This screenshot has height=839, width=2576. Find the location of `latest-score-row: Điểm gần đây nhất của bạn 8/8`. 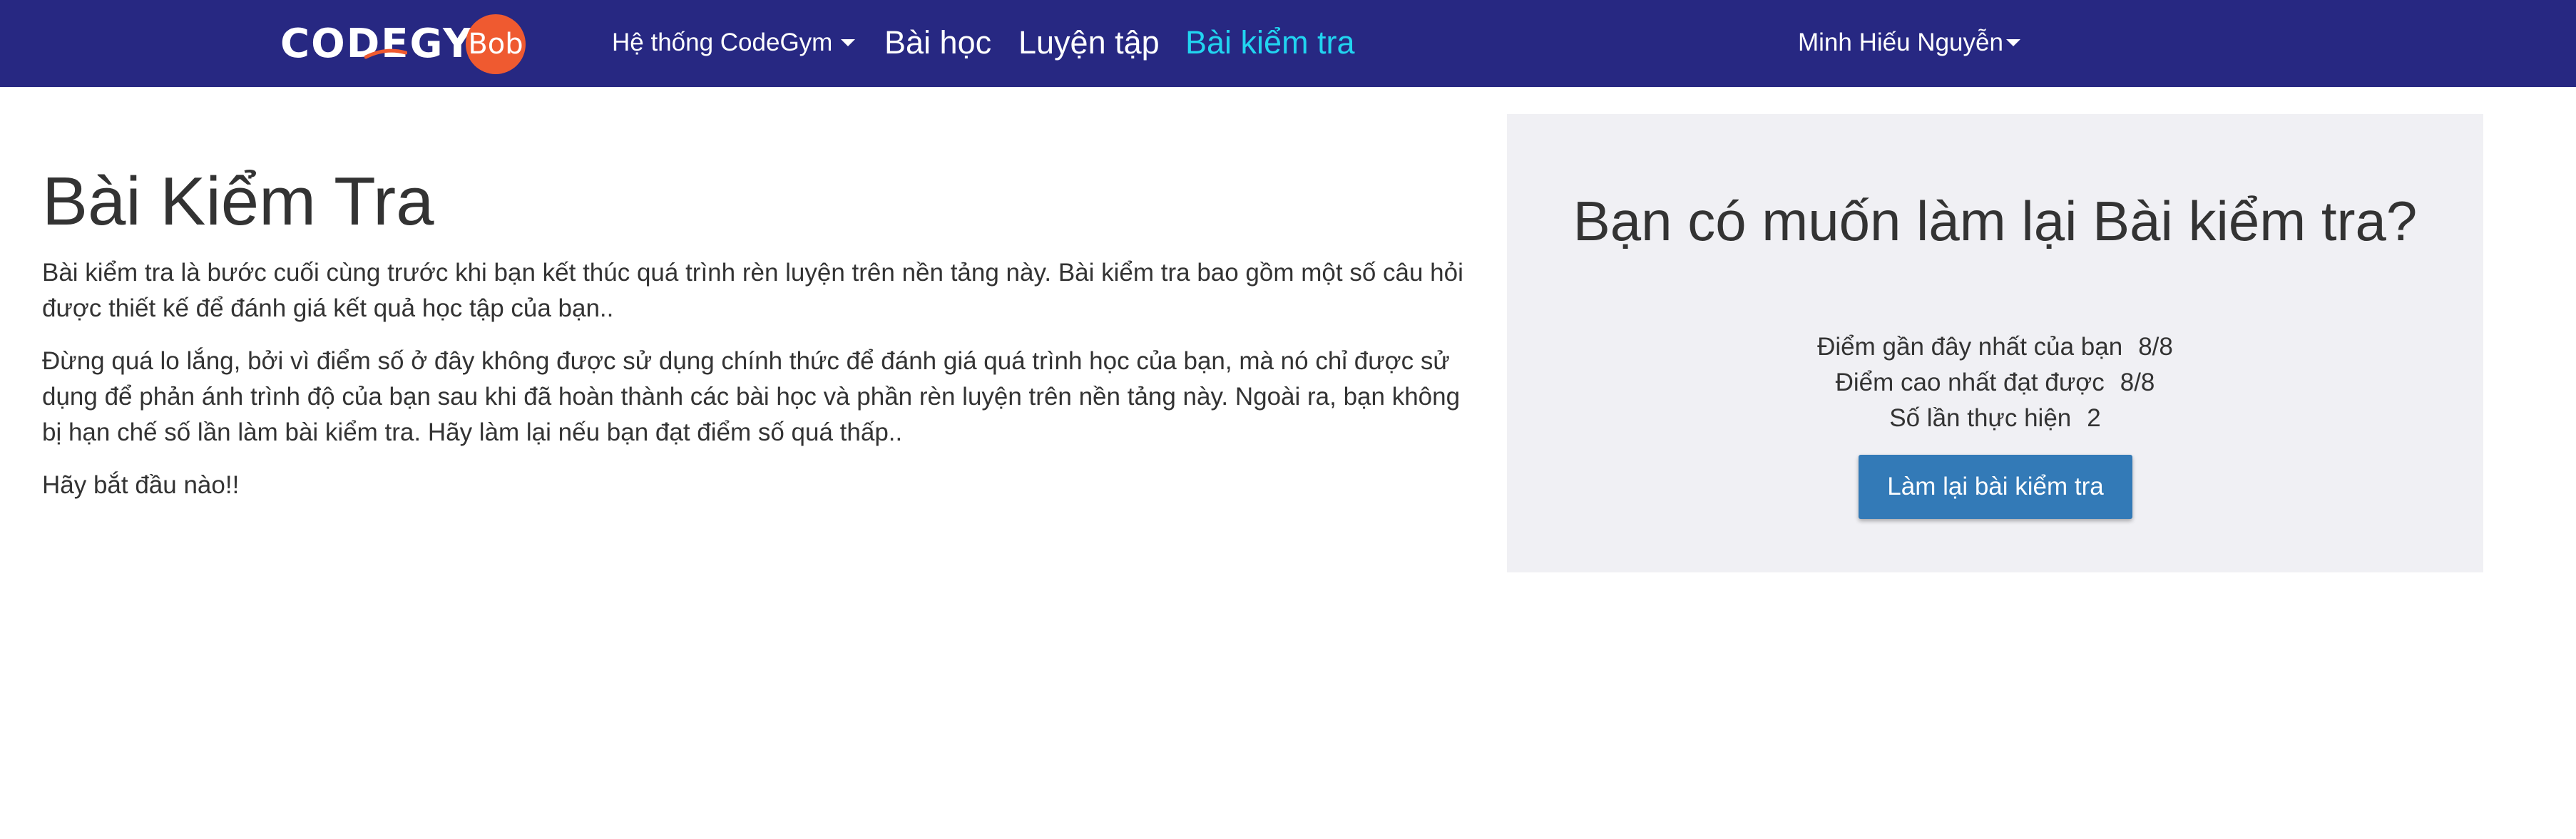

latest-score-row: Điểm gần đây nhất của bạn 8/8 is located at coordinates (1995, 347).